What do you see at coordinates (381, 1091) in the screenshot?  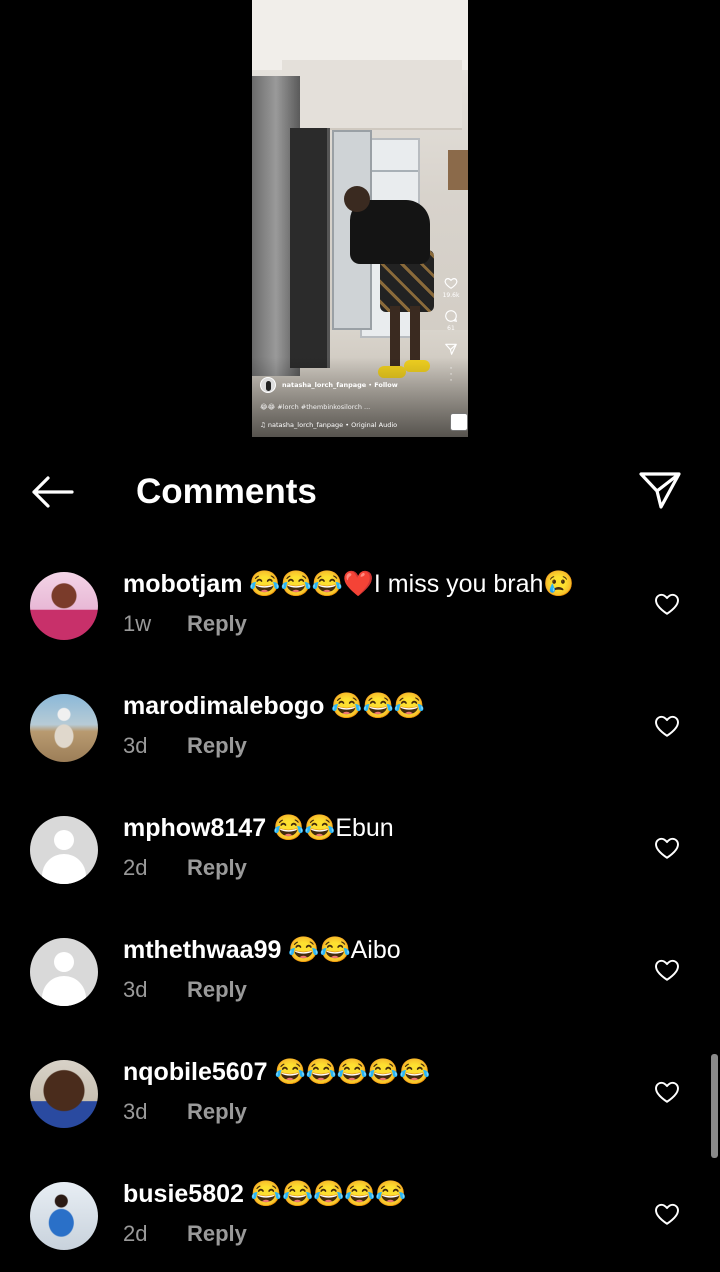 I see `comment-body: nqobile5607 😂😂😂😂😂 3d Reply` at bounding box center [381, 1091].